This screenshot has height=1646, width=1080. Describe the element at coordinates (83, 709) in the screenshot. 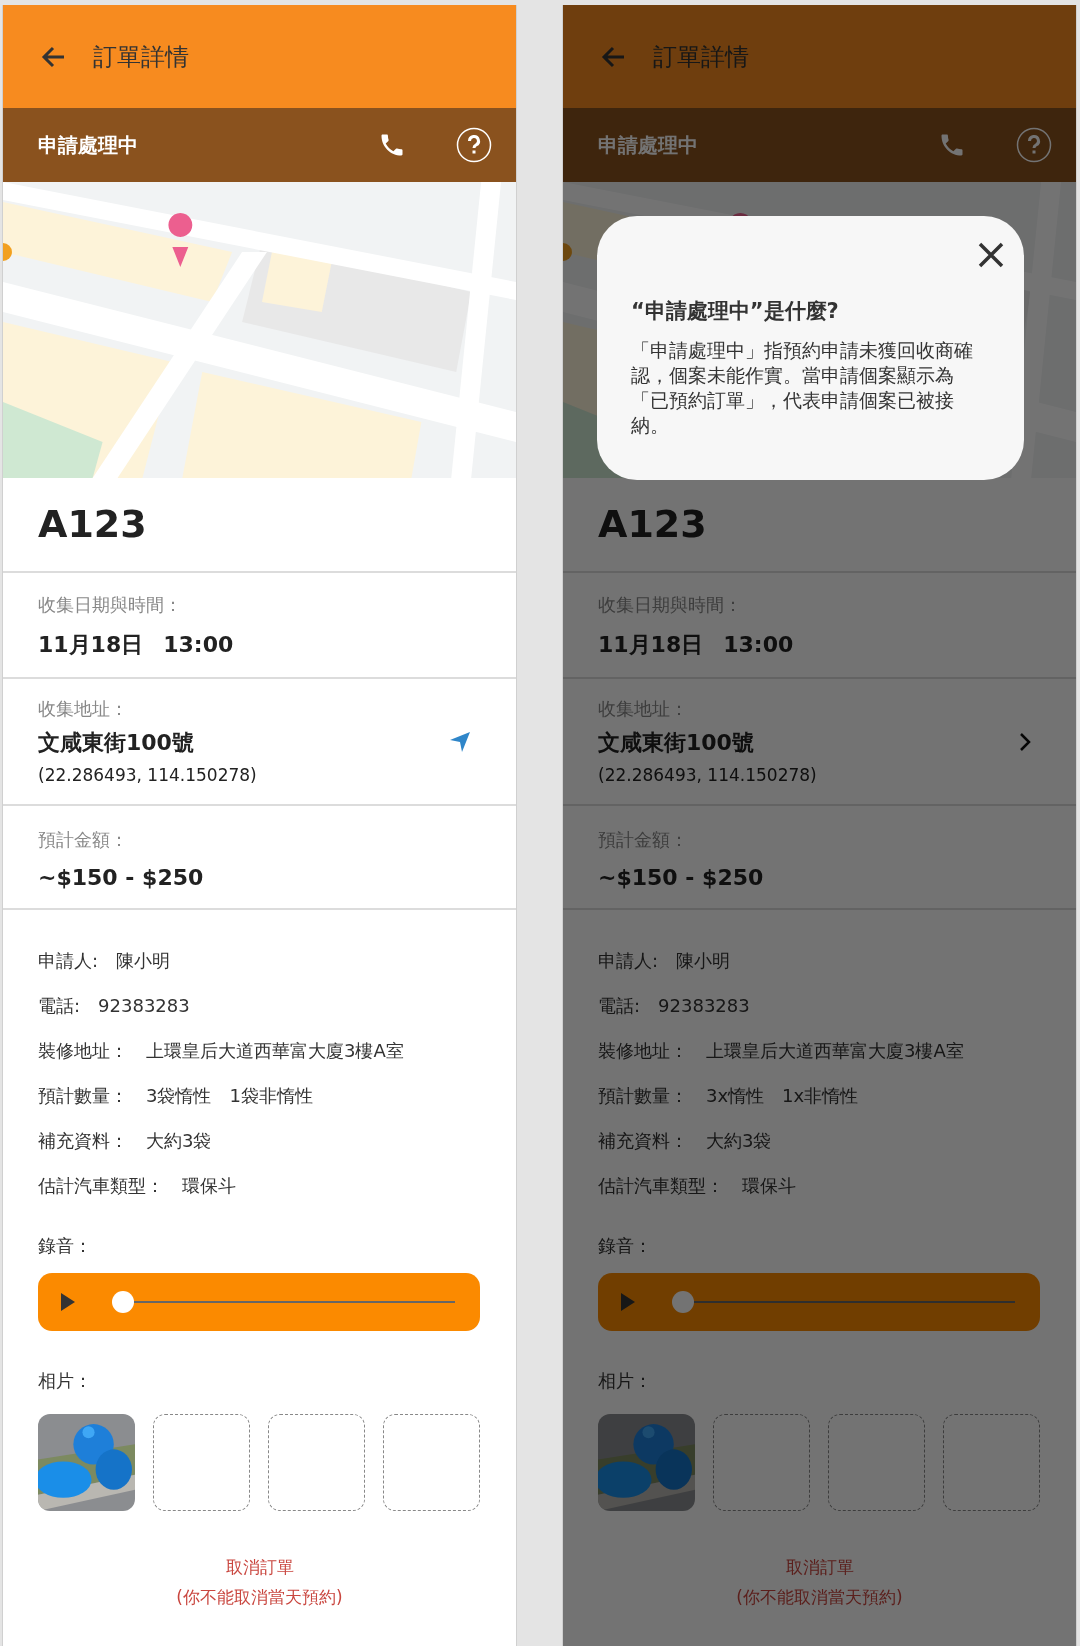

I see `field-label: 收集地址：` at that location.